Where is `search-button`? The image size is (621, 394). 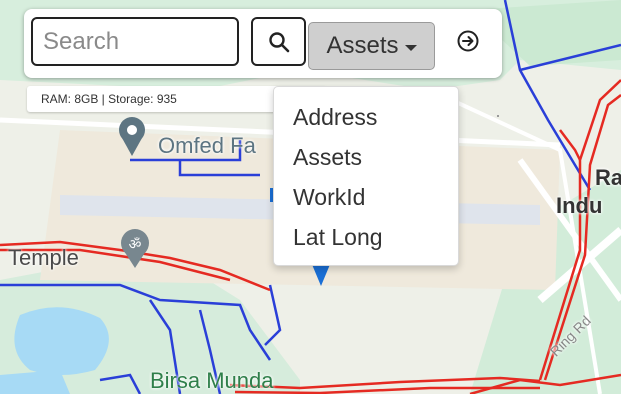
search-button is located at coordinates (278, 41).